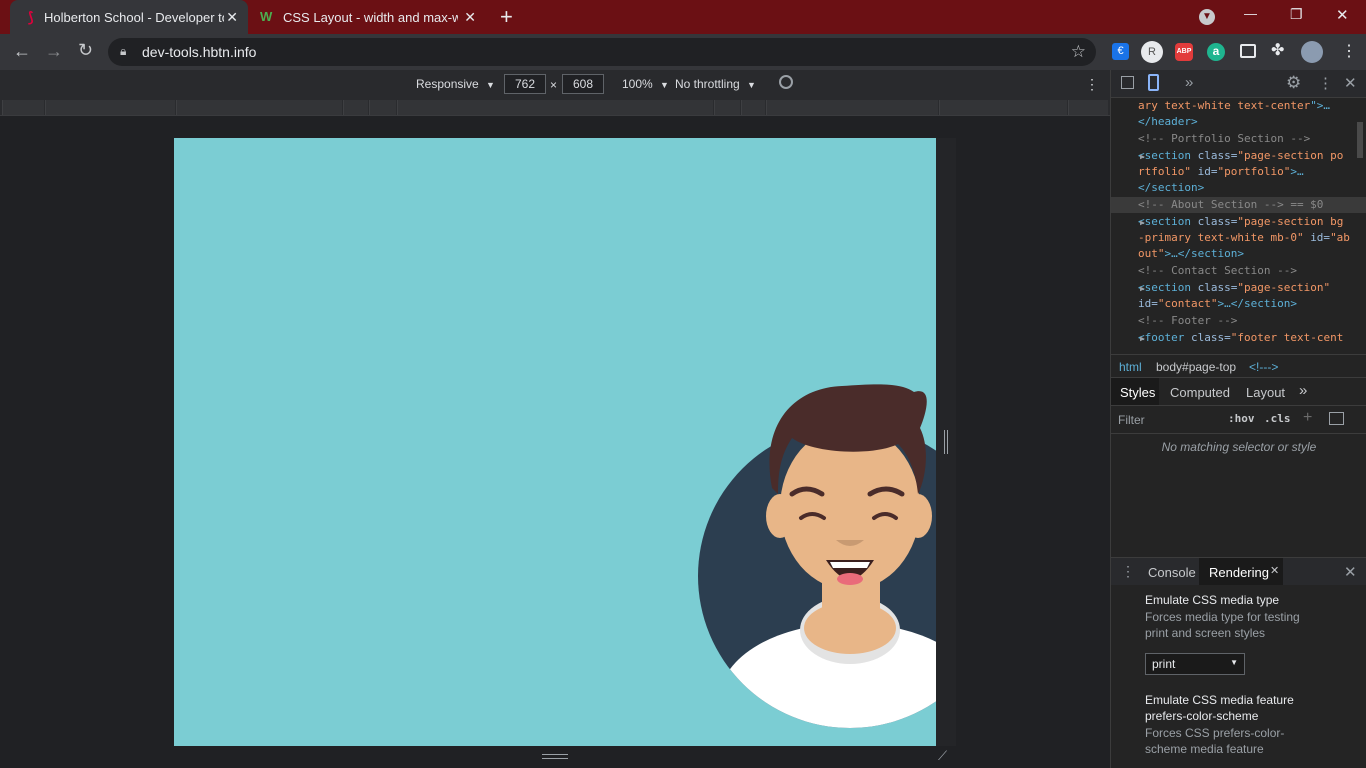 The image size is (1366, 768). What do you see at coordinates (1191, 254) in the screenshot?
I see `dom-node-line: out">…</section>` at bounding box center [1191, 254].